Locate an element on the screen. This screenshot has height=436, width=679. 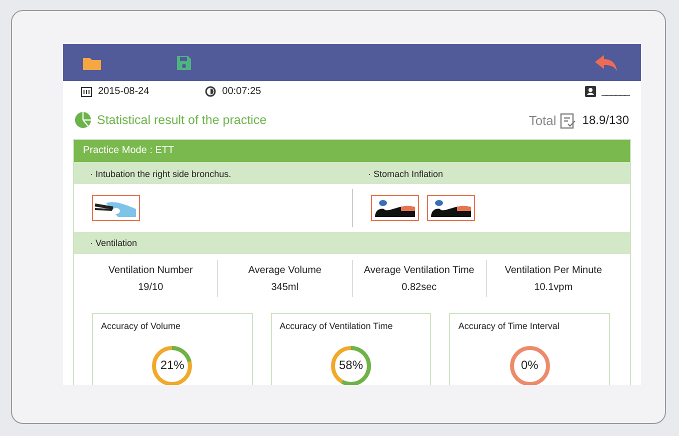
pie-chart-icon is located at coordinates (83, 120).